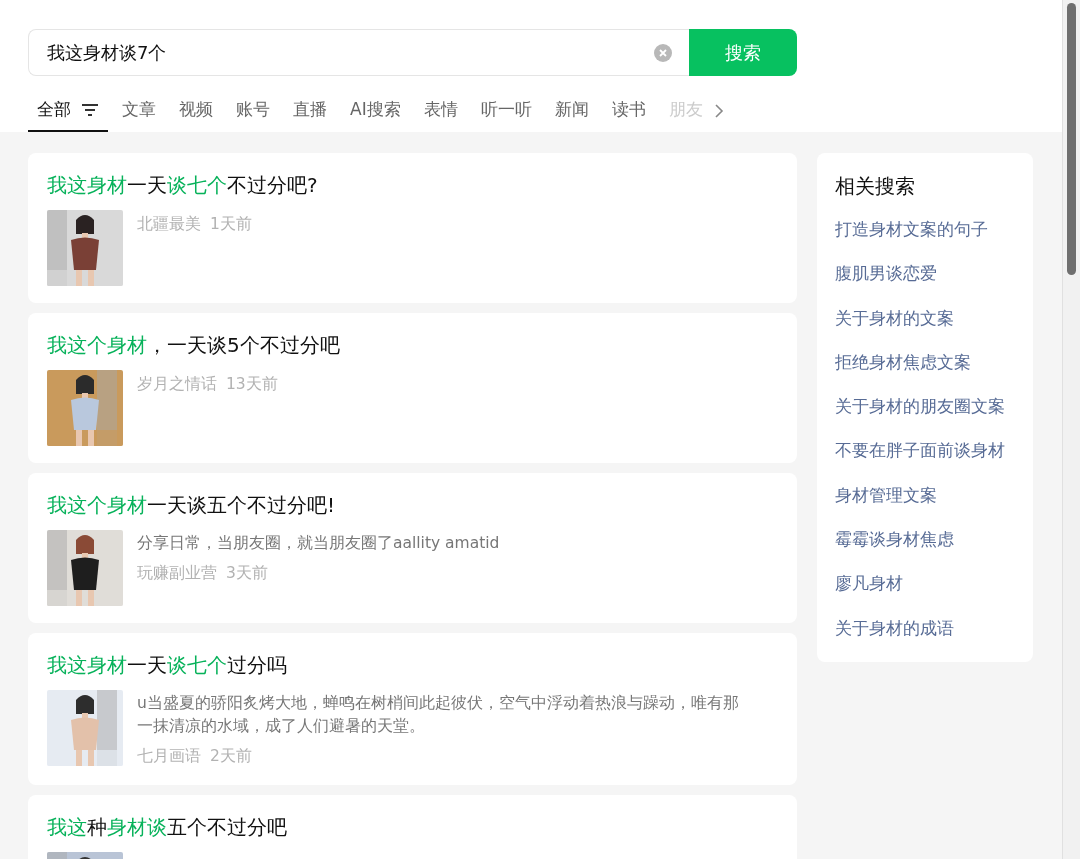 The height and width of the screenshot is (859, 1080). I want to click on scrollbar-thumb, so click(1071, 139).